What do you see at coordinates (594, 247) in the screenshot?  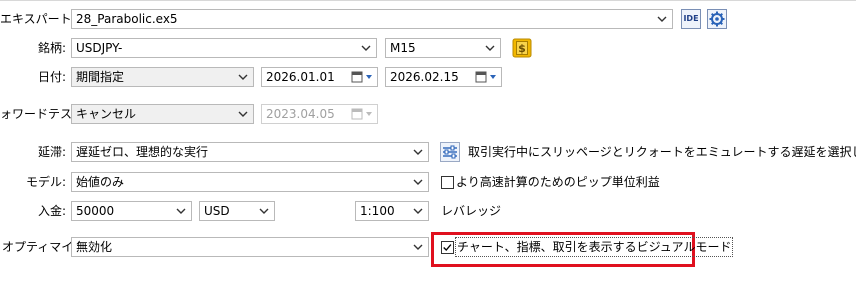 I see `visual-mode-label: チャート、指標、取引を表示するビジュアルモード` at bounding box center [594, 247].